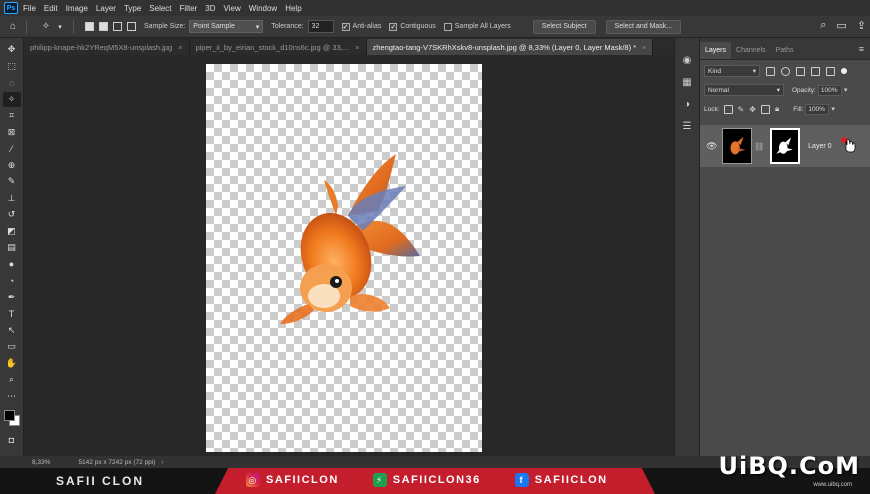 The width and height of the screenshot is (870, 494). Describe the element at coordinates (687, 82) in the screenshot. I see `swatches-panel-icon: ▦` at that location.